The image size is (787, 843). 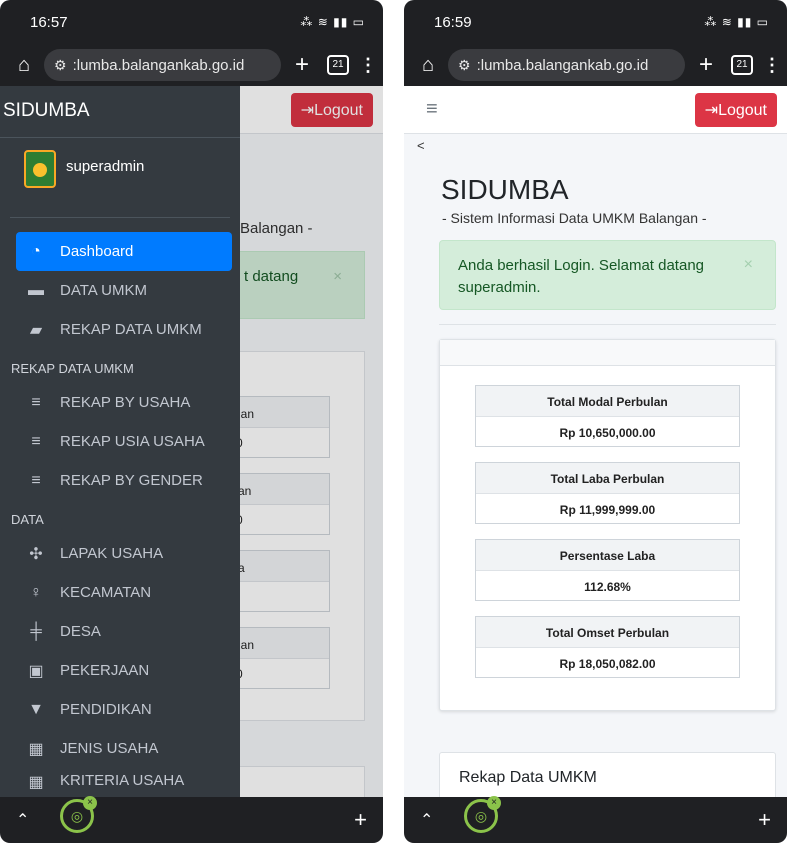 What do you see at coordinates (124, 709) in the screenshot?
I see `sidebar-item-pendidikan: ▼ PENDIDIKAN` at bounding box center [124, 709].